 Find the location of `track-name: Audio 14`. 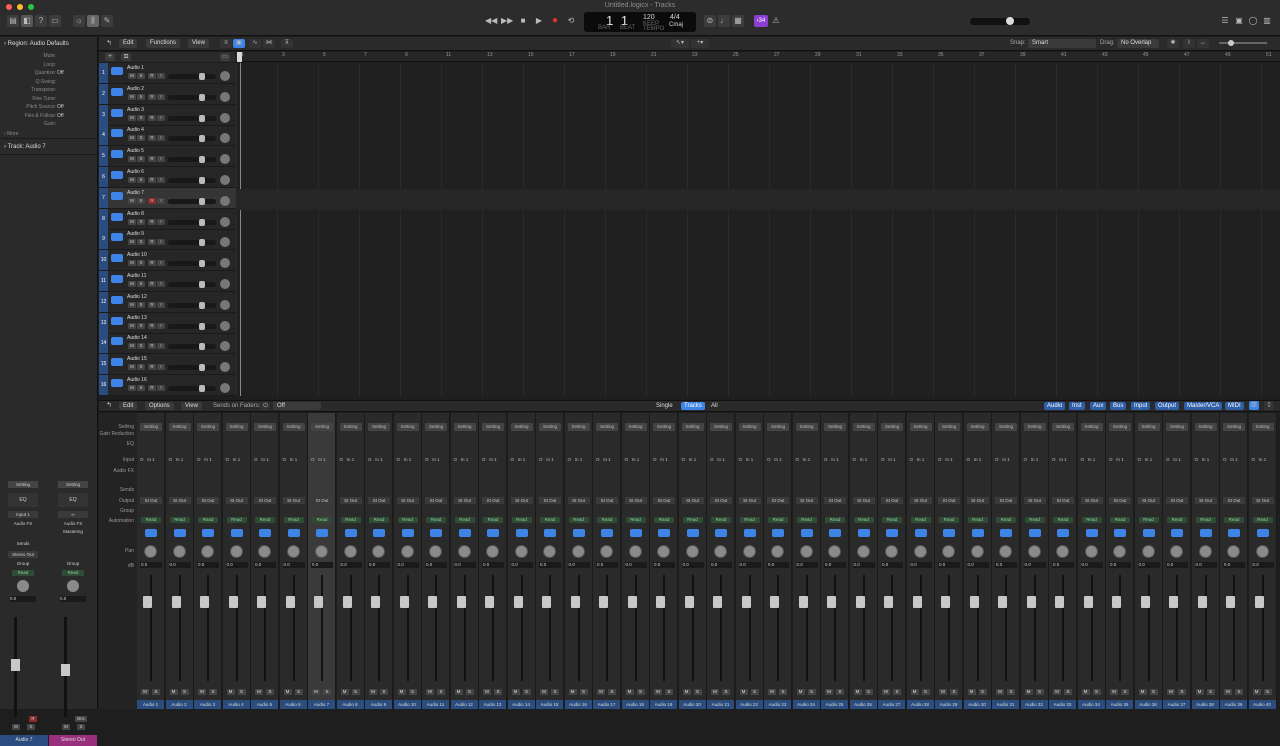

track-name: Audio 14 is located at coordinates (137, 338).